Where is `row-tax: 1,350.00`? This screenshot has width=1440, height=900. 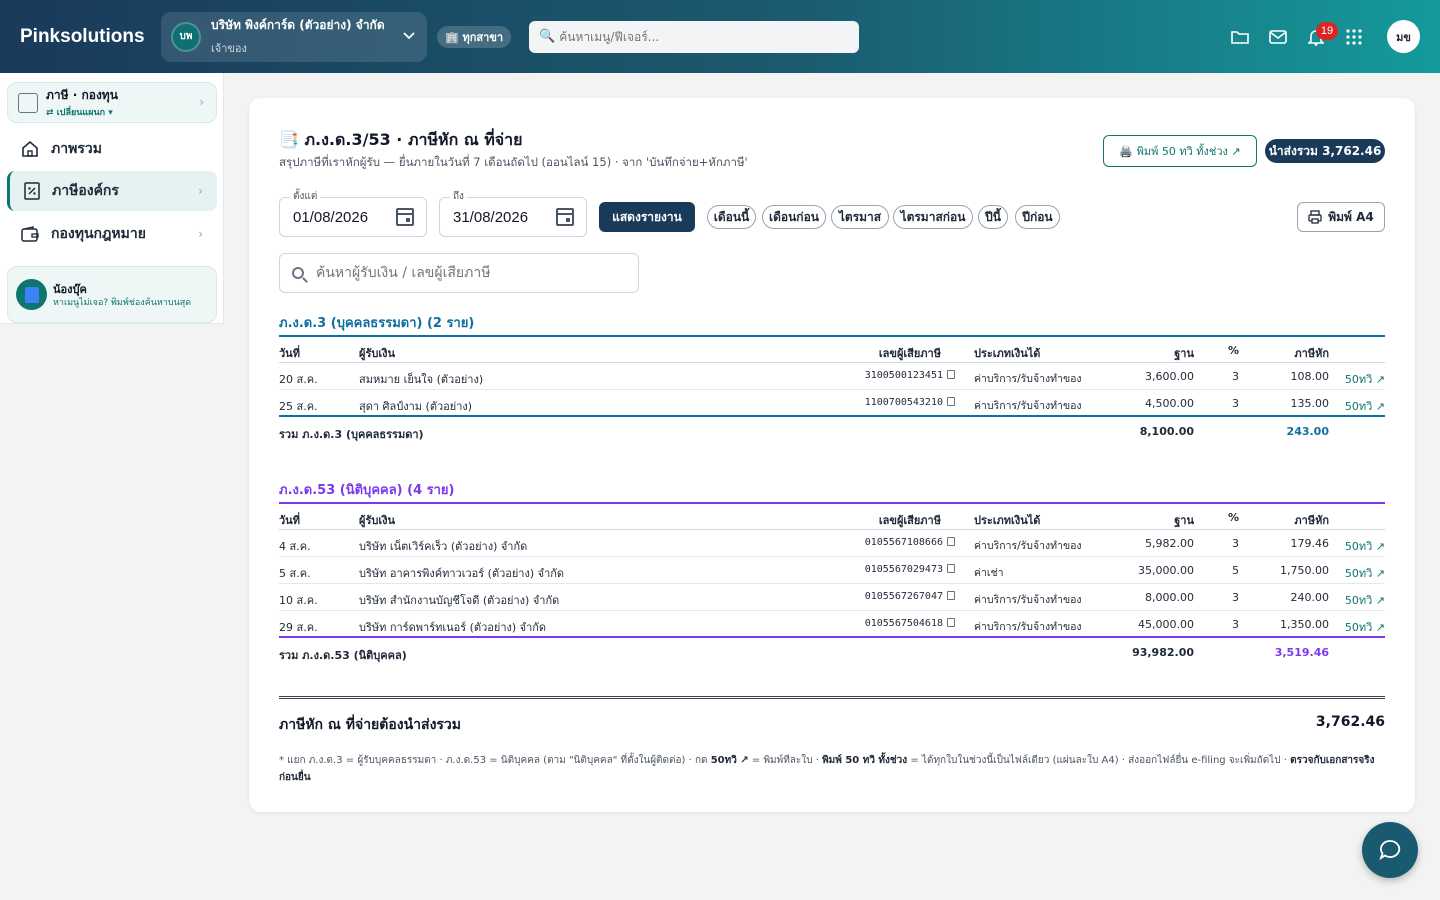 row-tax: 1,350.00 is located at coordinates (1304, 624).